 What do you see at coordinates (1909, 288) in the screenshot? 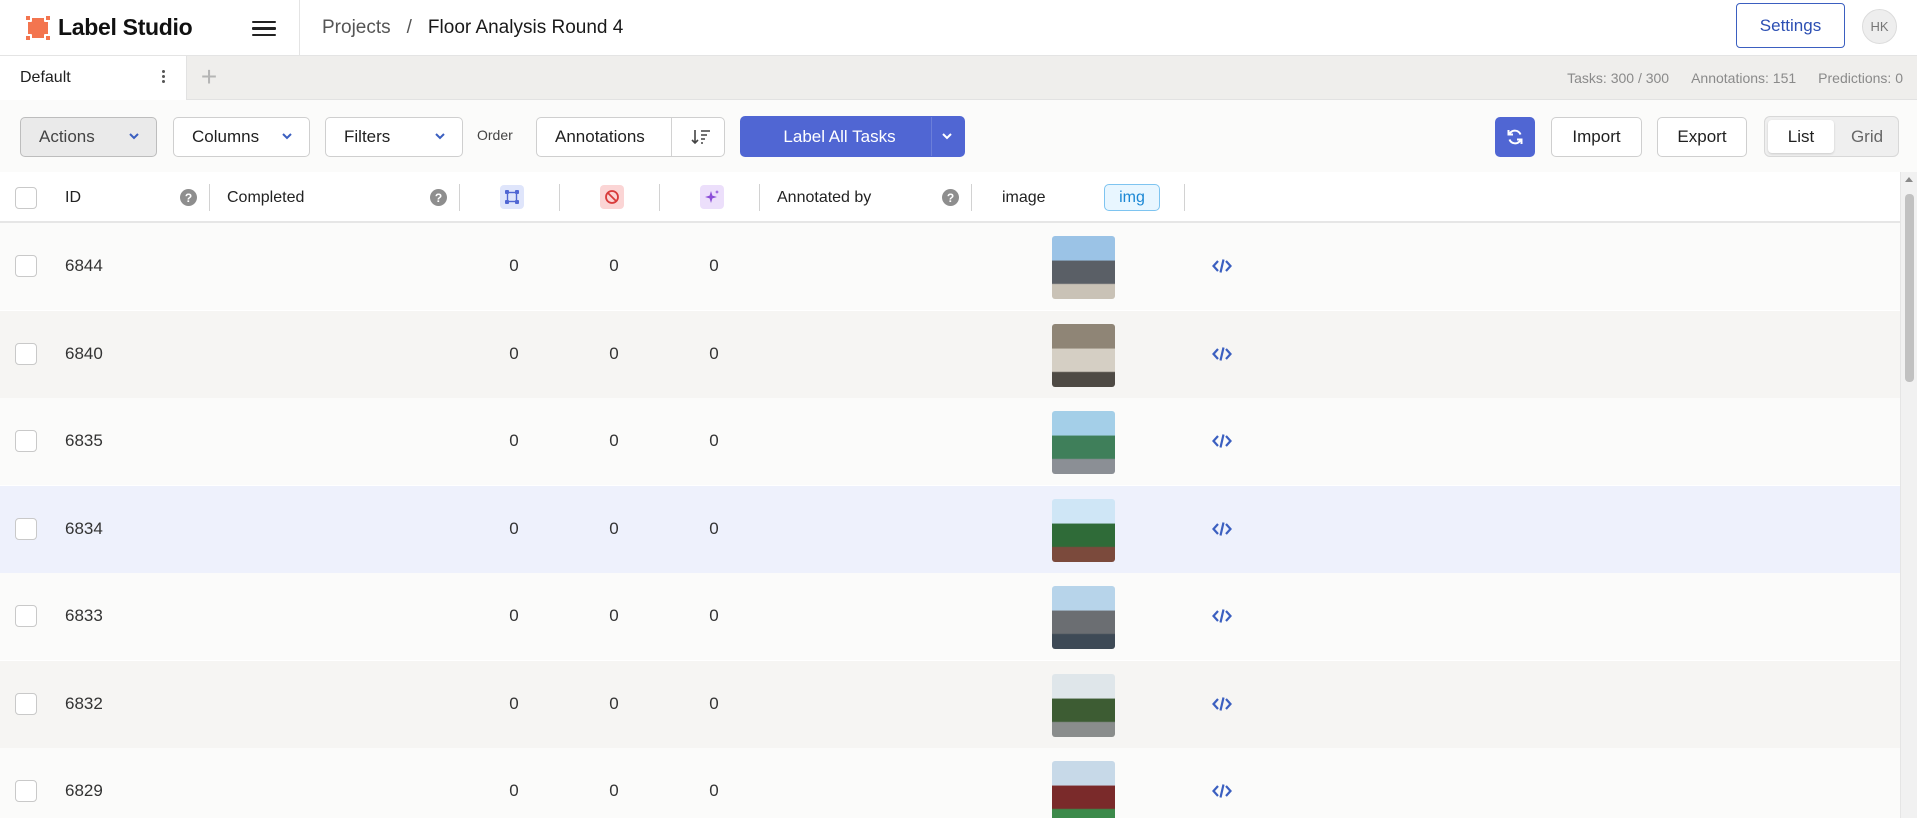
I see `scrollbar-thumb` at bounding box center [1909, 288].